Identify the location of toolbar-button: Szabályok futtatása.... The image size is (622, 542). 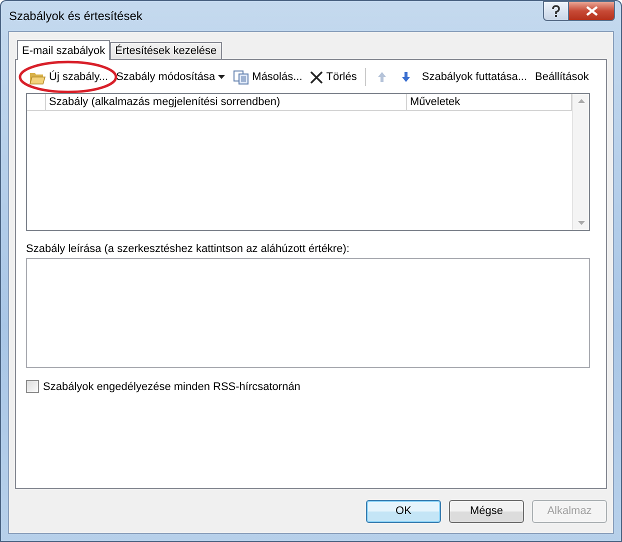
(474, 77).